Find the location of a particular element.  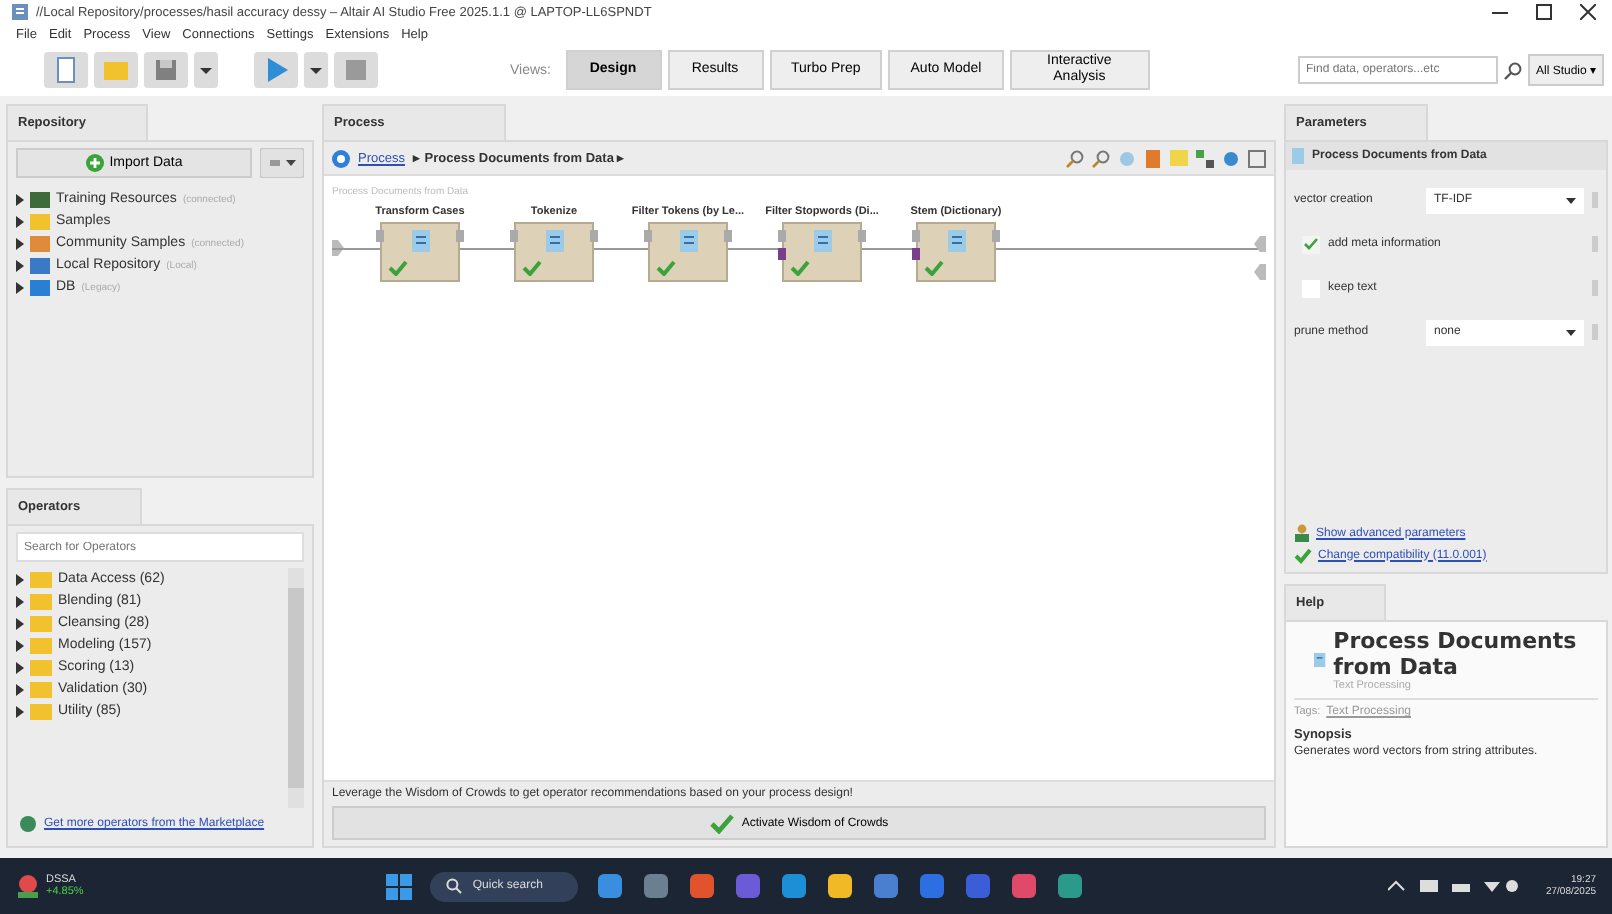

process-icon is located at coordinates (341, 158).